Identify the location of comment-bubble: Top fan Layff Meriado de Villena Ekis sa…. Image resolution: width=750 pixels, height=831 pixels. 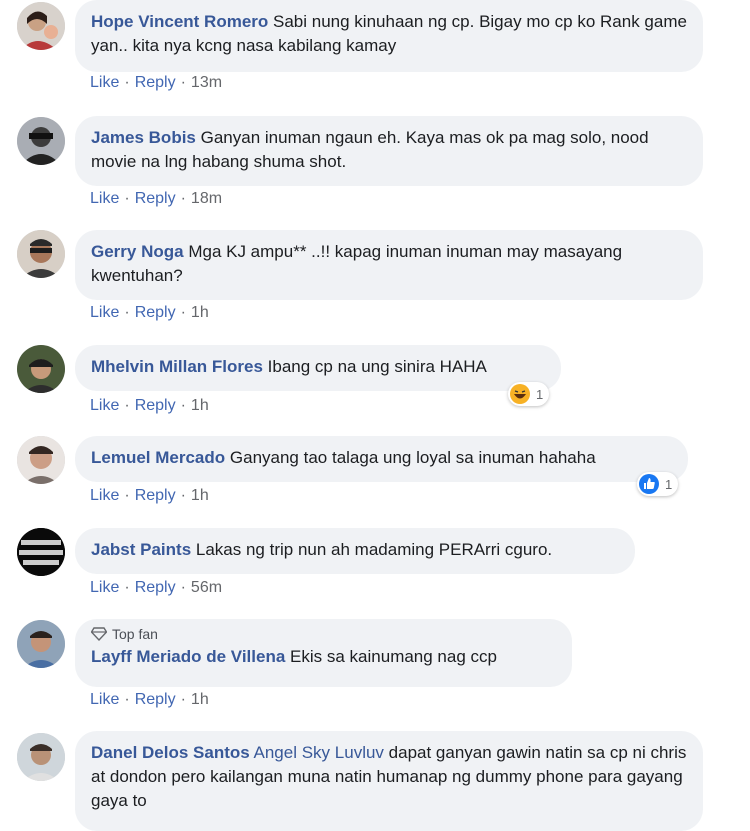
(323, 653).